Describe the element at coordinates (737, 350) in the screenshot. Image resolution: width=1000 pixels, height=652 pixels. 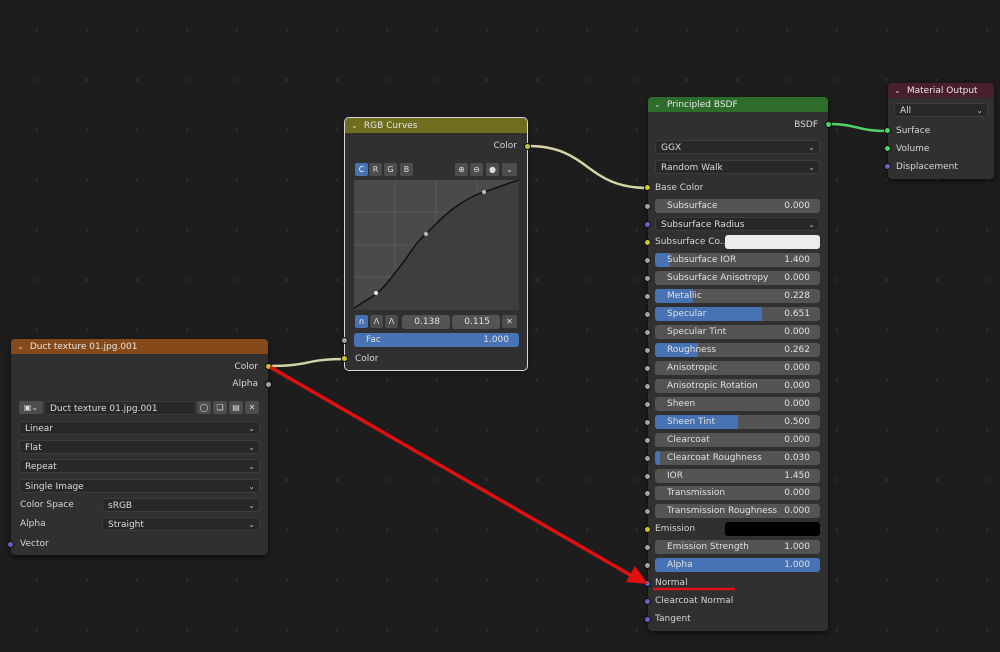
I see `bsdf-slider-roughness: Roughness 0.262` at that location.